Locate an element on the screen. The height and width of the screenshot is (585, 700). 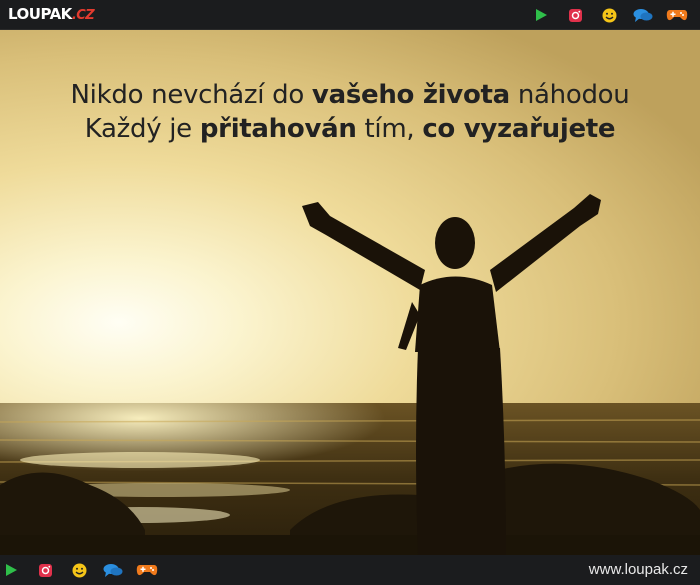
quote-line-2: Každý je přitahován tím, co vyzařujete is located at coordinates (350, 129).